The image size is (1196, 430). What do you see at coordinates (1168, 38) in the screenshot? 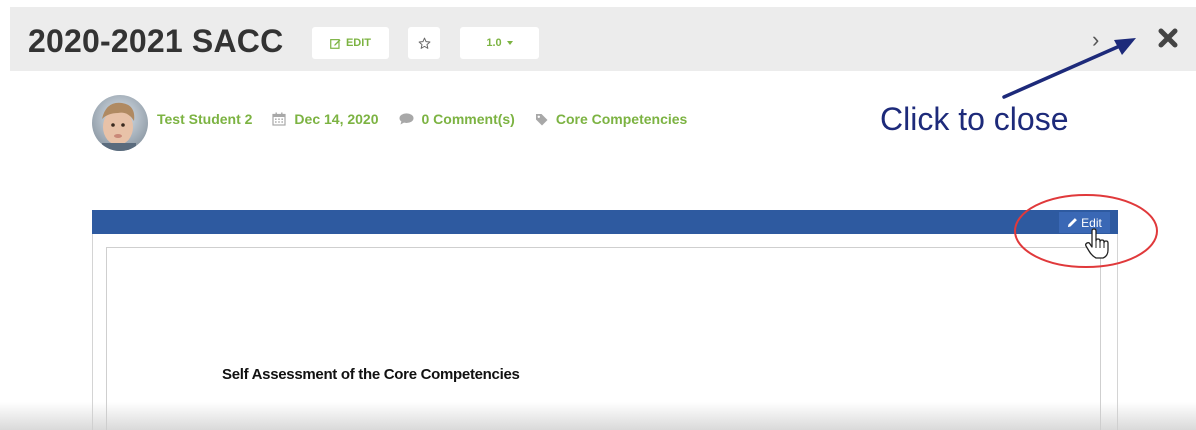
I see `close-icon` at bounding box center [1168, 38].